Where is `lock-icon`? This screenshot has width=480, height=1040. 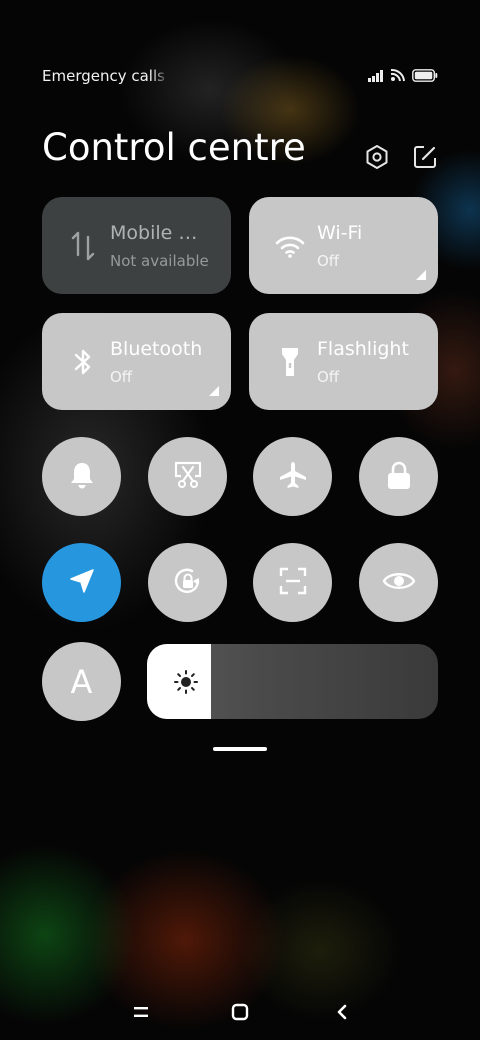 lock-icon is located at coordinates (399, 477).